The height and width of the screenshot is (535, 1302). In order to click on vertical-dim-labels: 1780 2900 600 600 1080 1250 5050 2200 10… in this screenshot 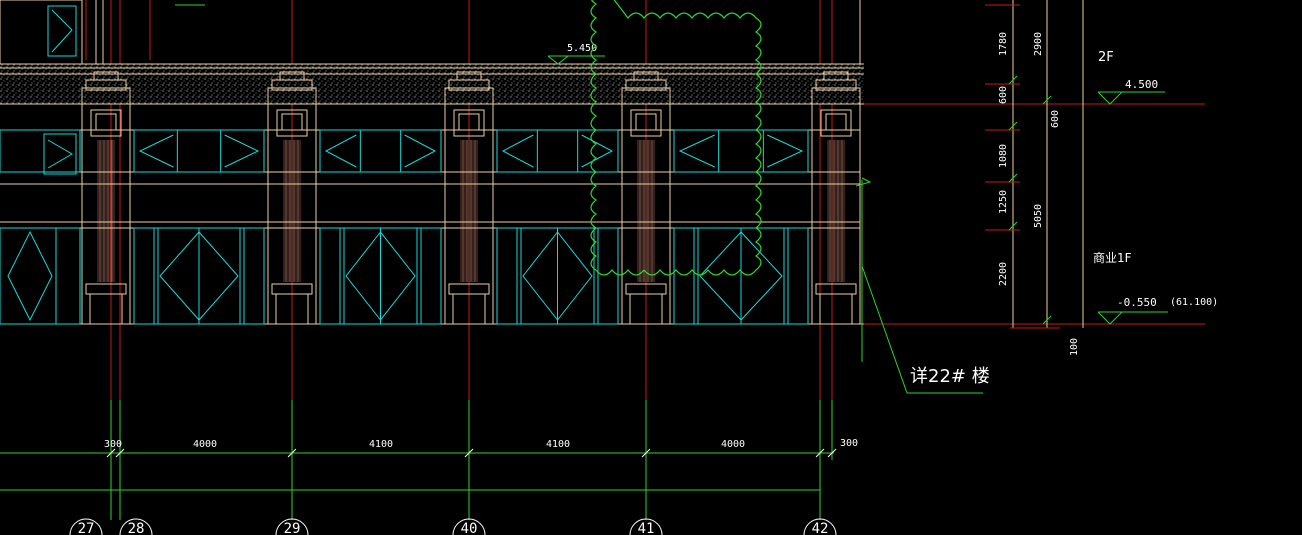, I will do `click(1039, 194)`.